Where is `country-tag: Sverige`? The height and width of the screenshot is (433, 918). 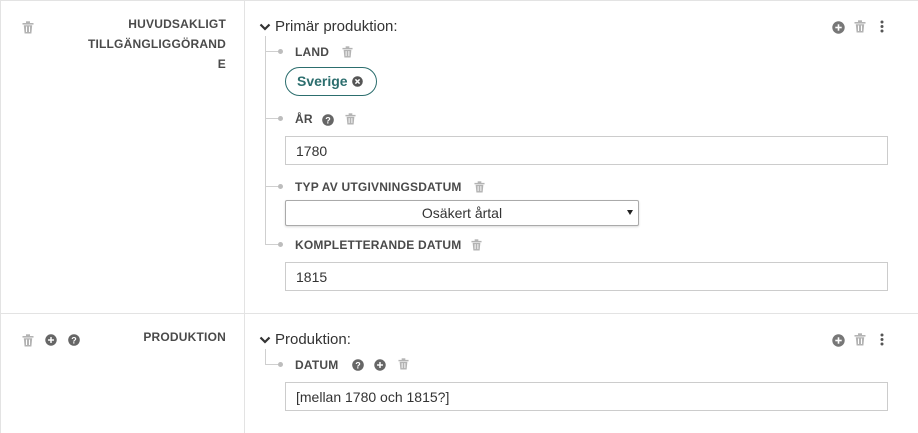
country-tag: Sverige is located at coordinates (331, 81).